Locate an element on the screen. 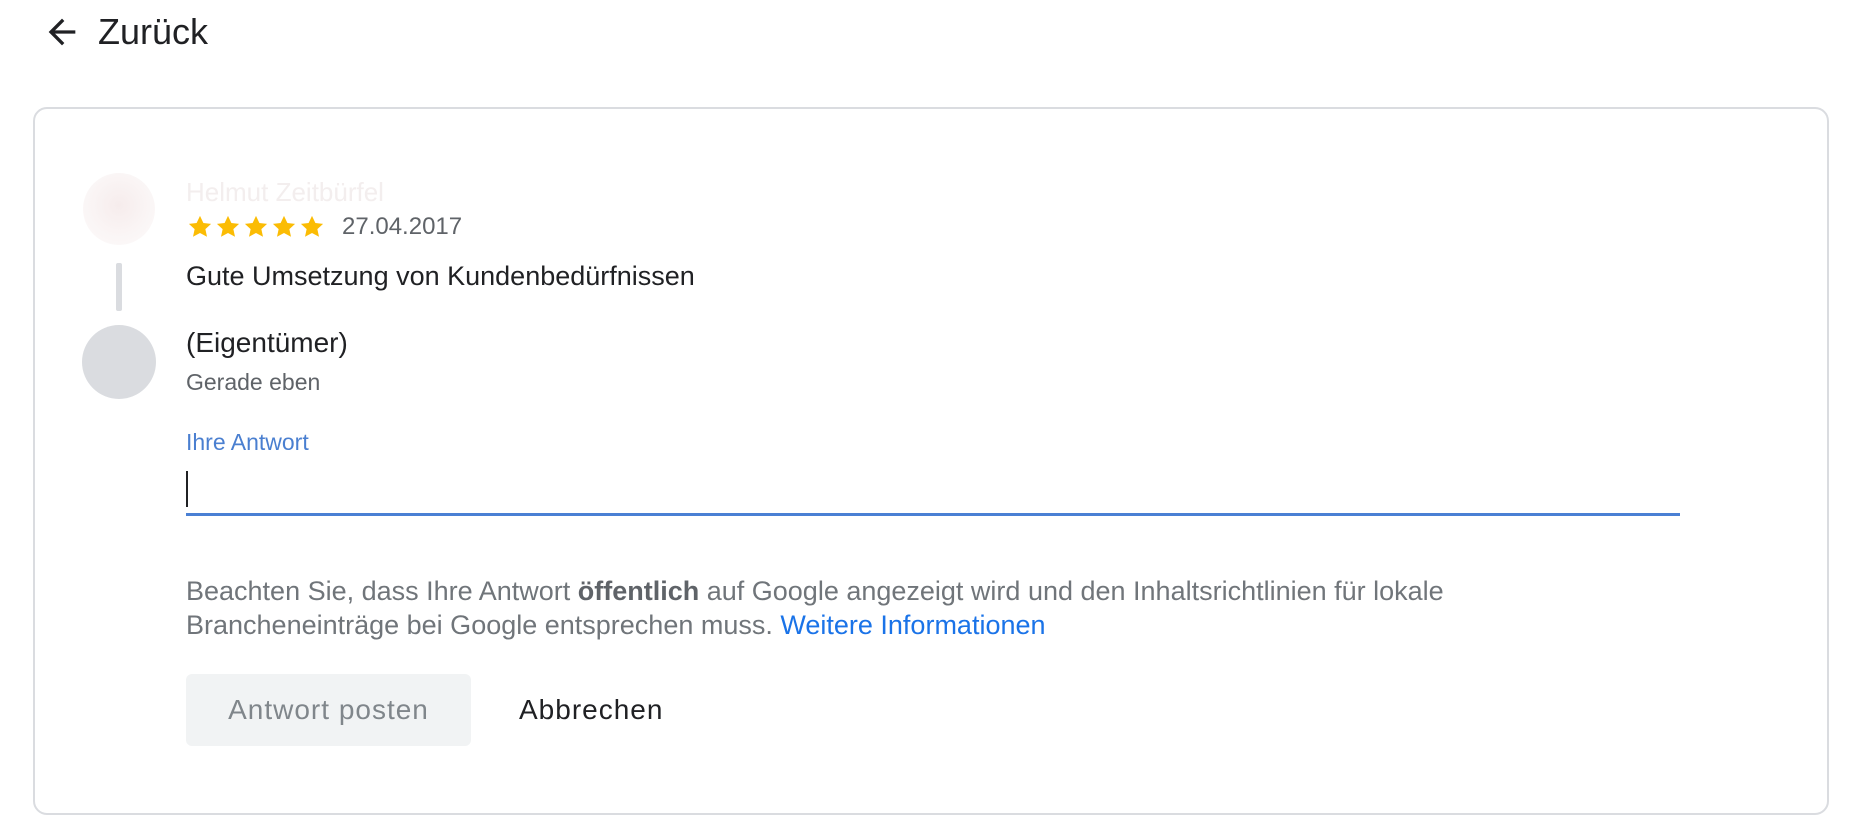 This screenshot has height=834, width=1850. rating-row: 27.04.2017 is located at coordinates (324, 227).